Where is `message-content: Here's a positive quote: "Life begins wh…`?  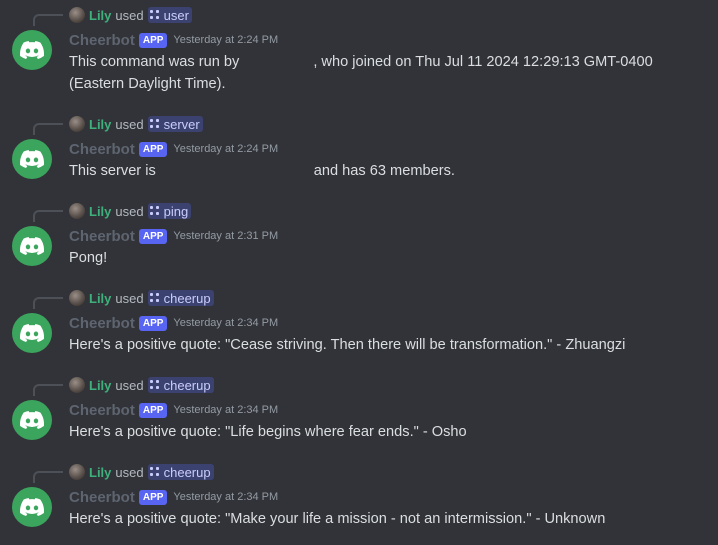
message-content: Here's a positive quote: "Life begins wh… is located at coordinates (268, 432).